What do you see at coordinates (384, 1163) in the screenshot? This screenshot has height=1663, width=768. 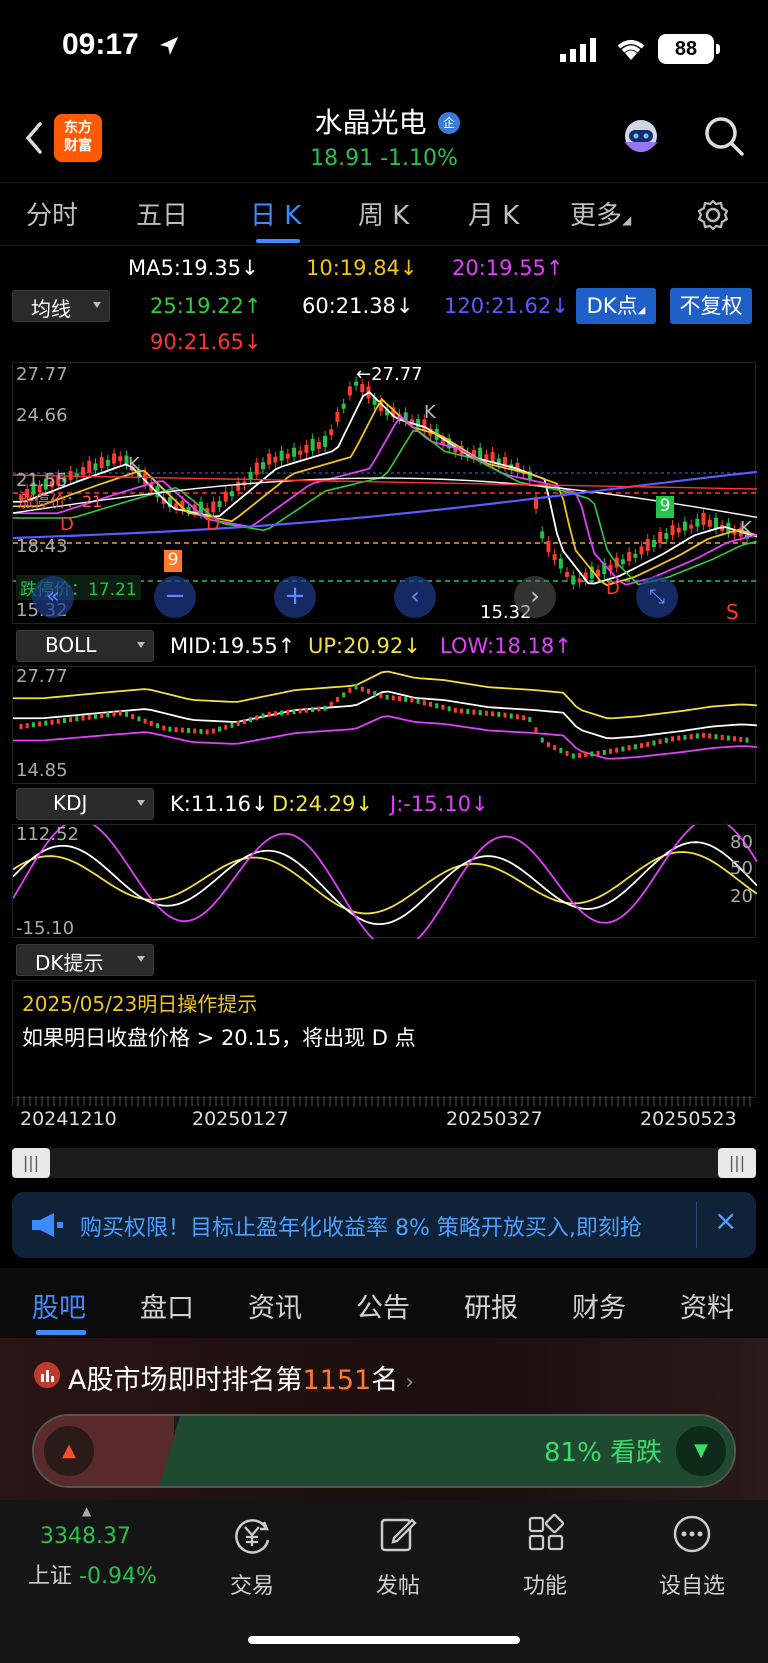 I see `range-scroller` at bounding box center [384, 1163].